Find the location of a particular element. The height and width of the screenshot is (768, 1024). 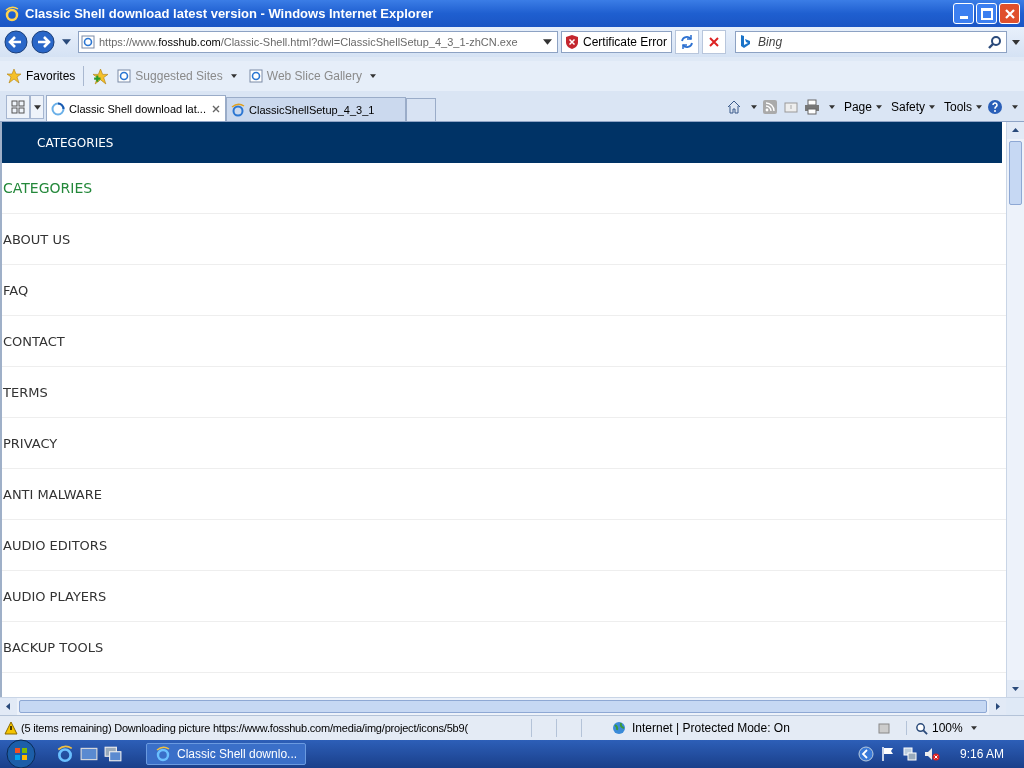

show-hidden-icons-button is located at coordinates (865, 754).